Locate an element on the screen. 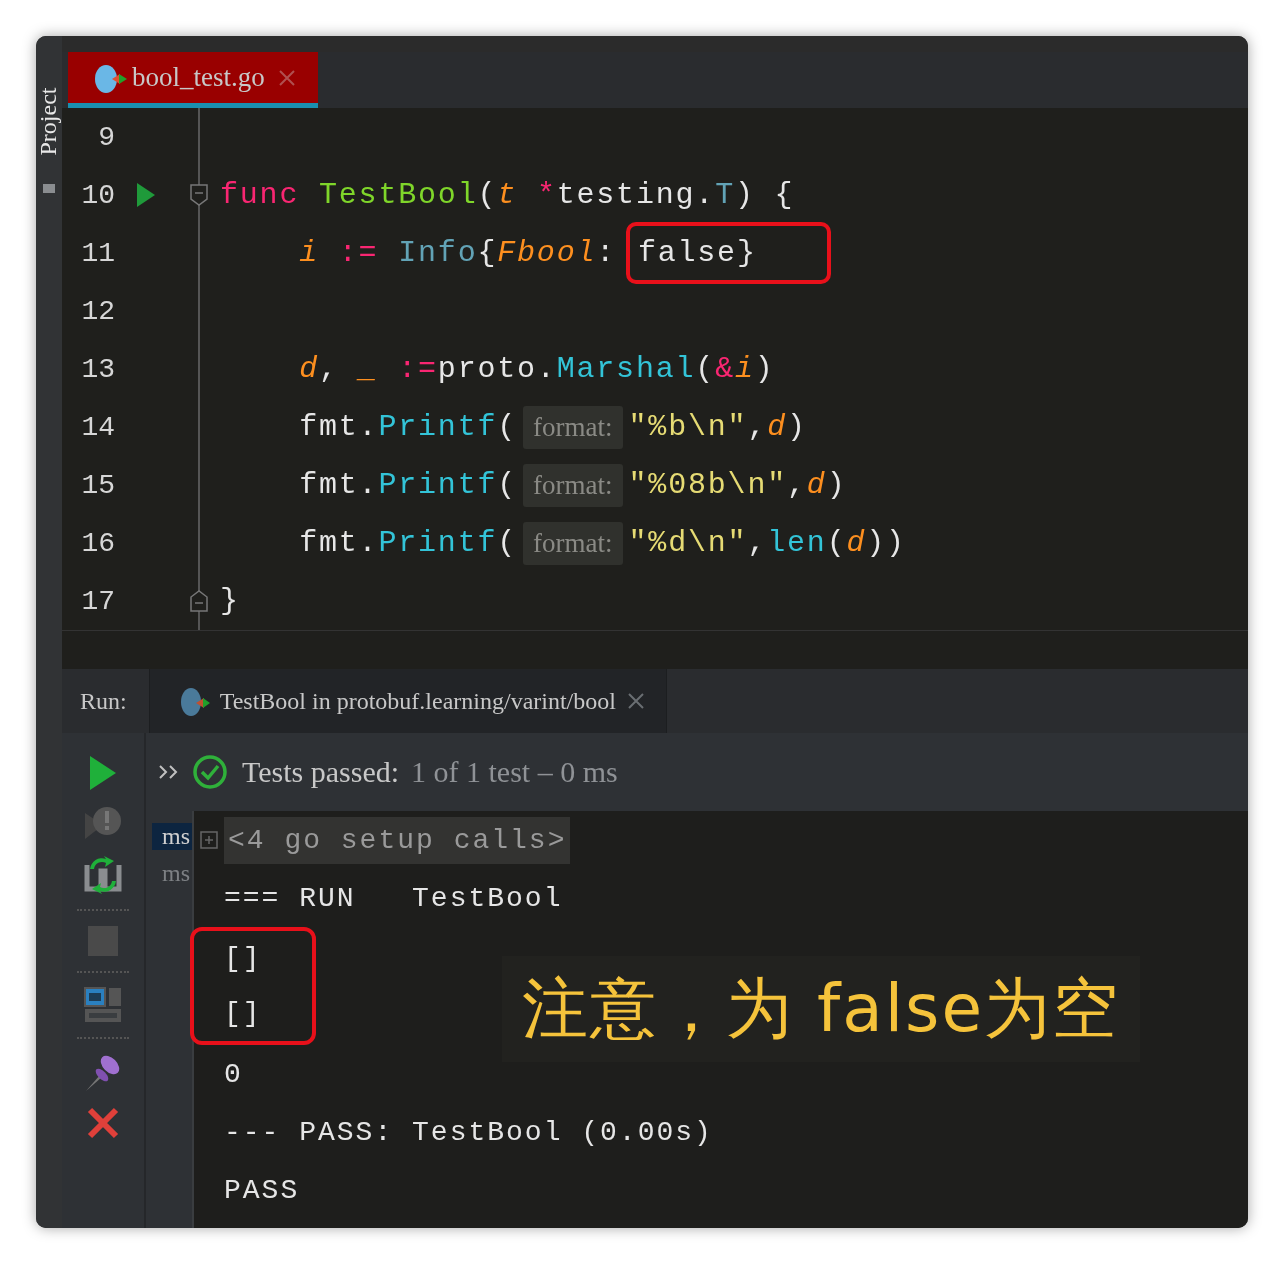  editor-tab: bool_test.go is located at coordinates (193, 80).